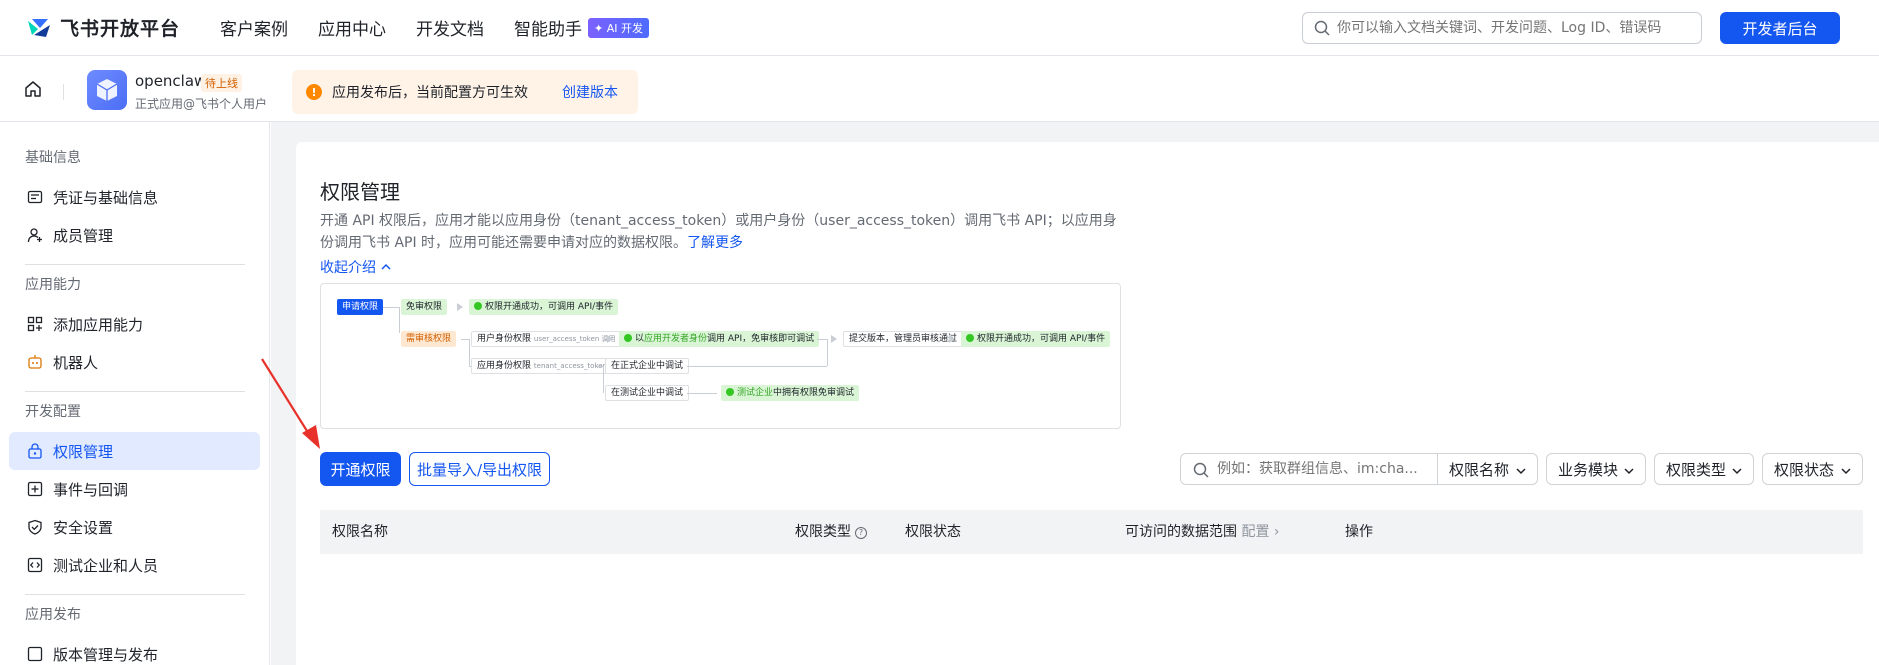 This screenshot has width=1879, height=665. I want to click on sidebar-item-label: 成员管理, so click(83, 235).